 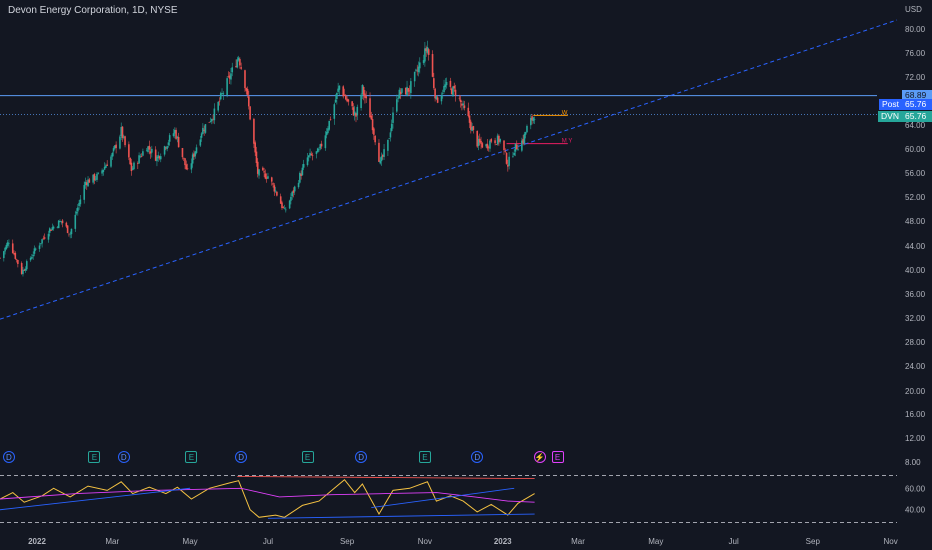 What do you see at coordinates (425, 541) in the screenshot?
I see `time-tick-label: Nov` at bounding box center [425, 541].